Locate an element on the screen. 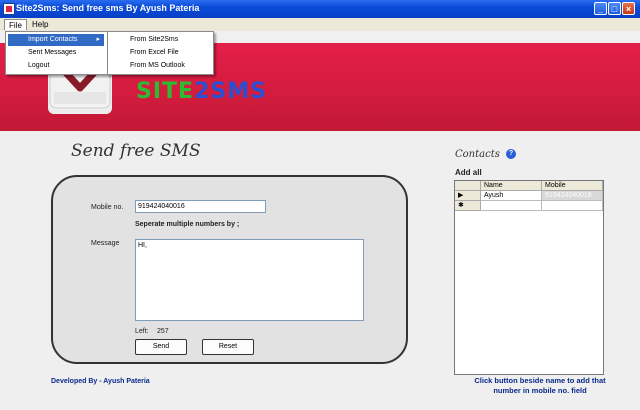 The height and width of the screenshot is (410, 640). menu-item-sent-messages: Sent Messages is located at coordinates (56, 53).